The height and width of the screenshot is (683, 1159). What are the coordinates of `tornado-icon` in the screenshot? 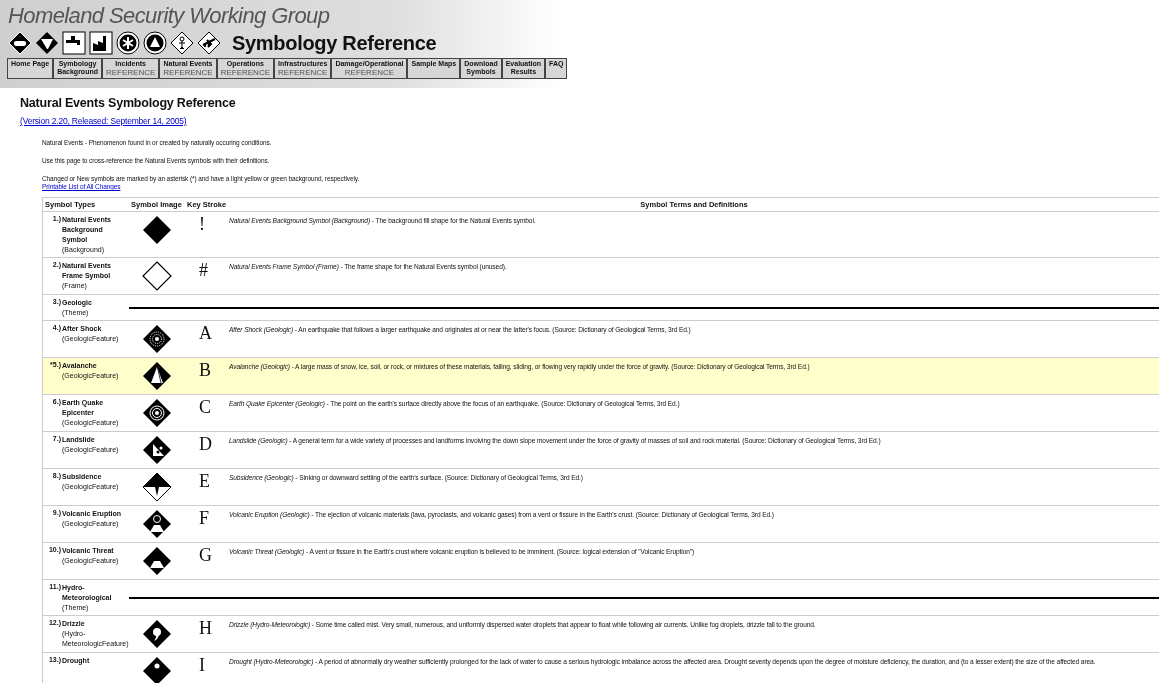 It's located at (47, 43).